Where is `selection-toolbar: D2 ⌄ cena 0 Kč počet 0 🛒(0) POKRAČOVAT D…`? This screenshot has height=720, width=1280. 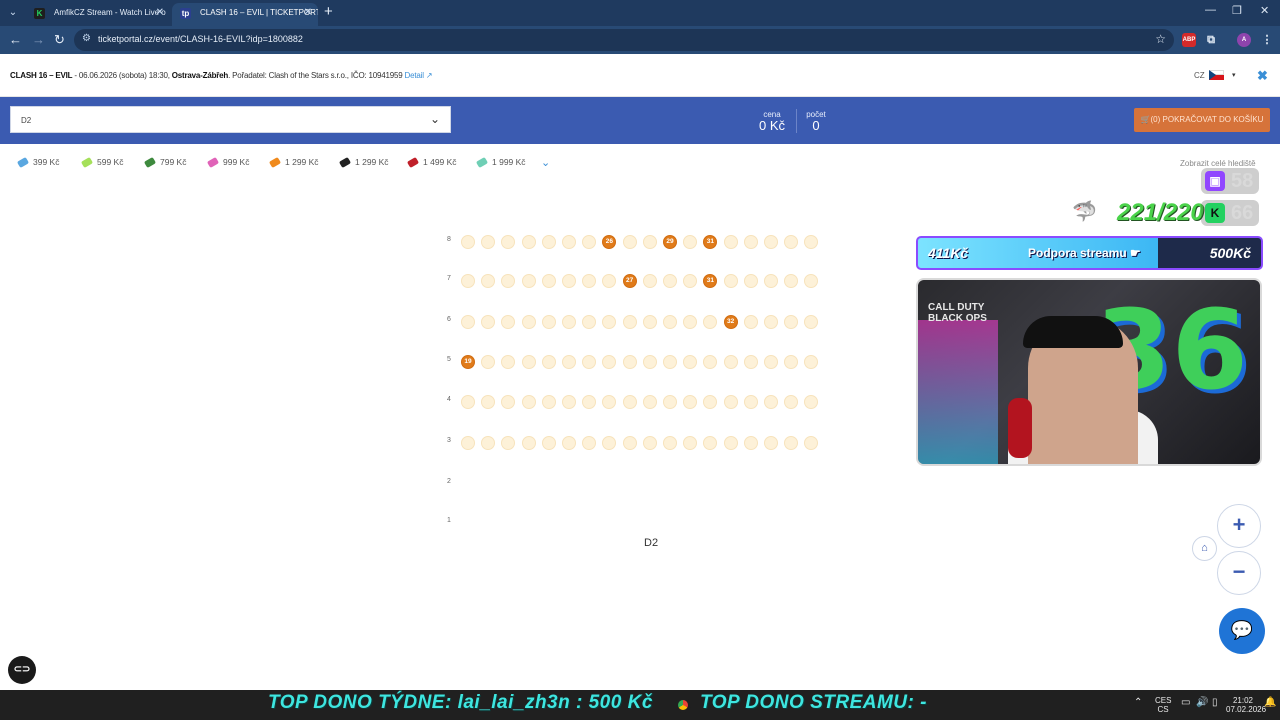 selection-toolbar: D2 ⌄ cena 0 Kč počet 0 🛒(0) POKRAČOVAT D… is located at coordinates (640, 120).